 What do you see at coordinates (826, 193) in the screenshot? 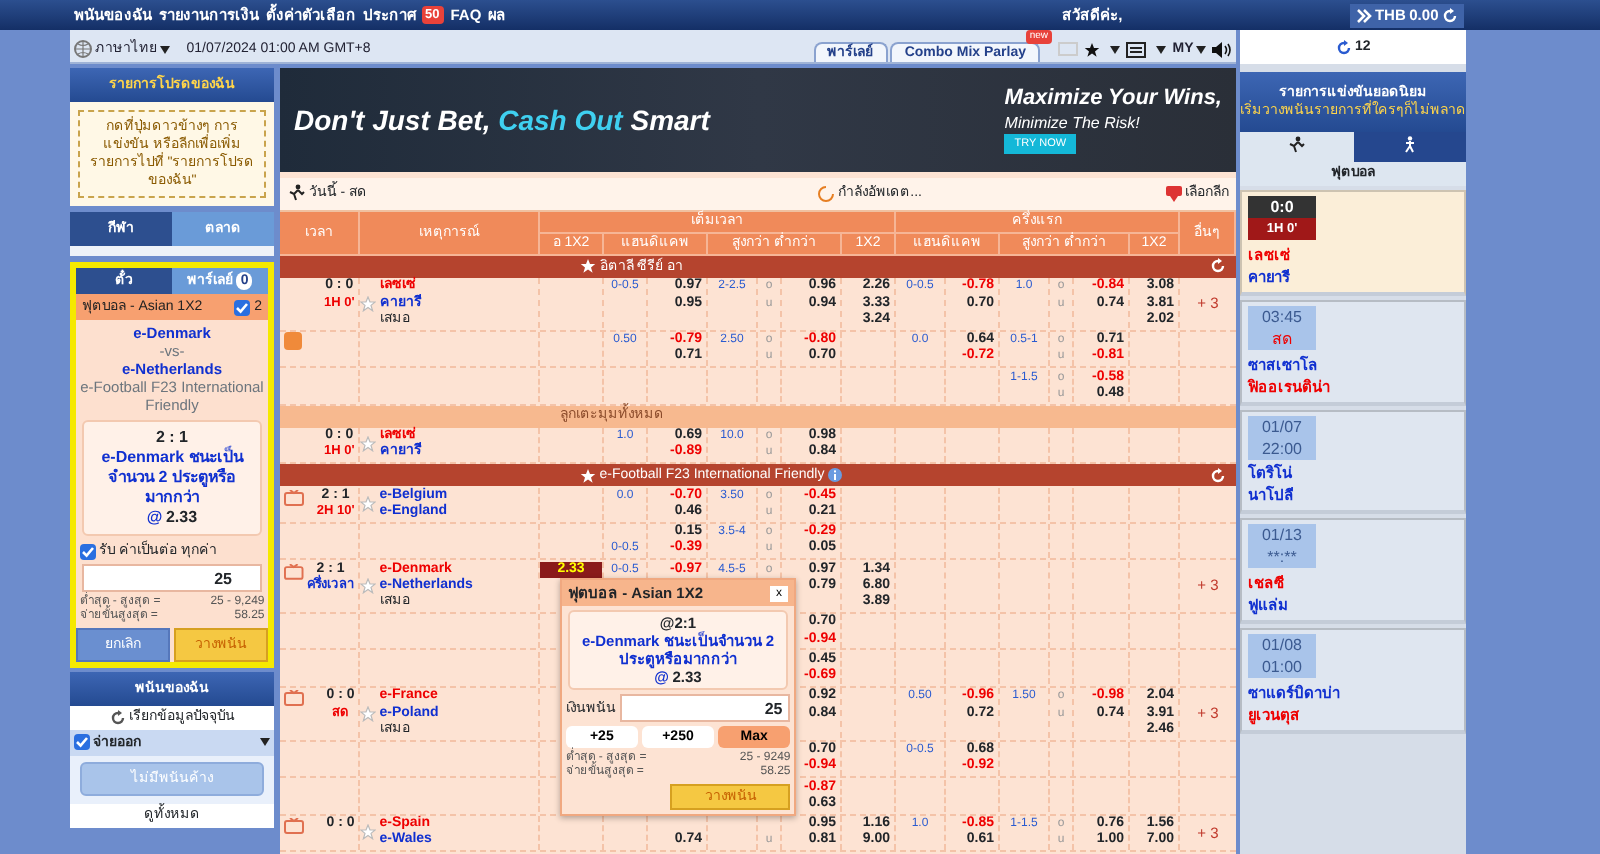
I see `loading-icon` at bounding box center [826, 193].